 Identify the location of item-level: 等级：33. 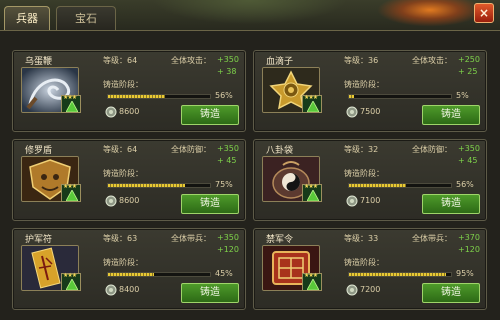
(361, 238).